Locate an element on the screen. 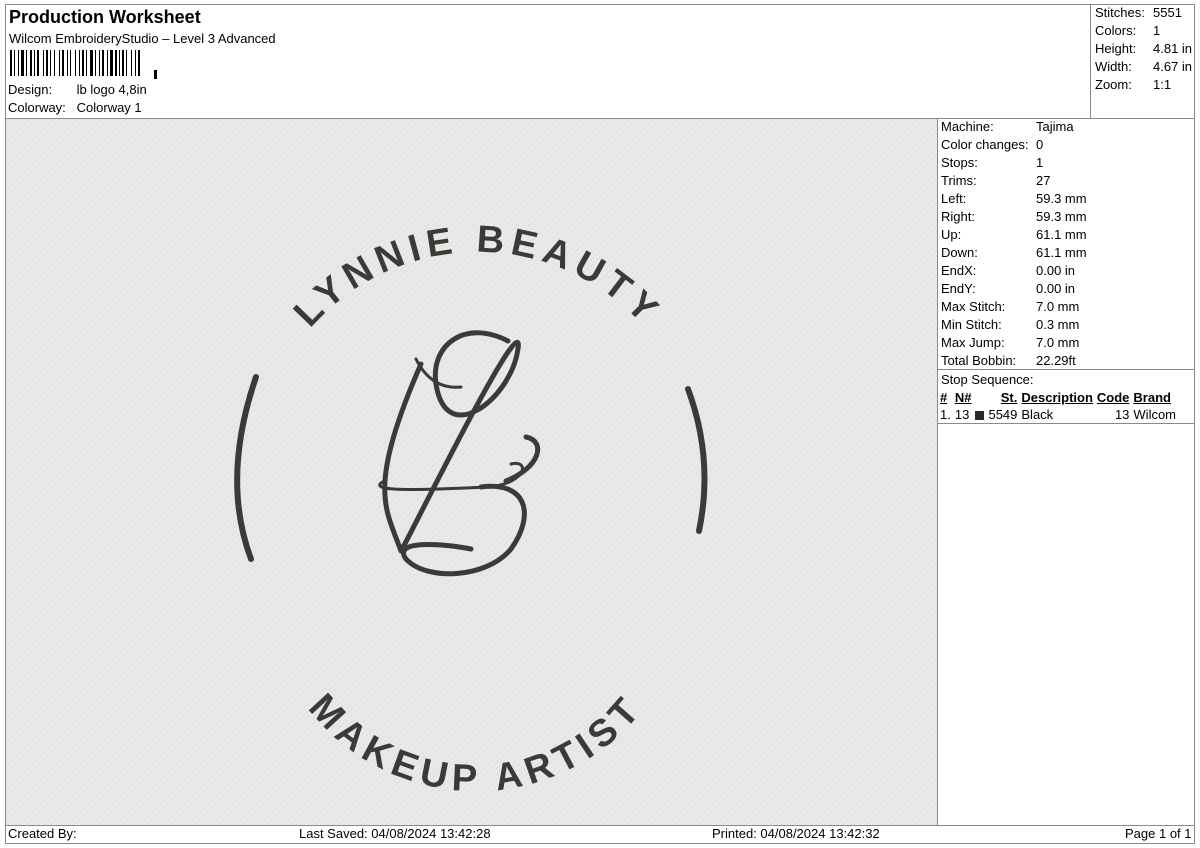  table-row: 1. 13 5549 Black 13 Wilcom is located at coordinates (1058, 414).